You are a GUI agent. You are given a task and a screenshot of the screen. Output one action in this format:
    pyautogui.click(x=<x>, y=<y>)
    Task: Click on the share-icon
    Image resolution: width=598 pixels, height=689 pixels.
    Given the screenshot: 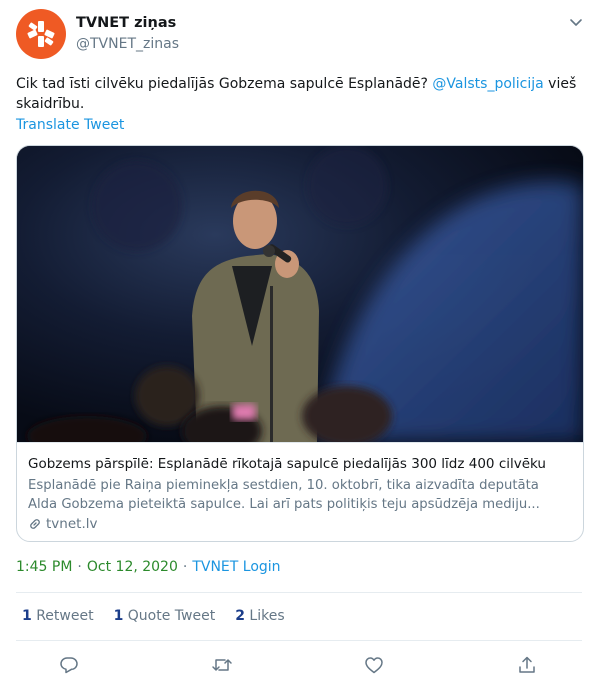 What is the action you would take?
    pyautogui.click(x=527, y=664)
    